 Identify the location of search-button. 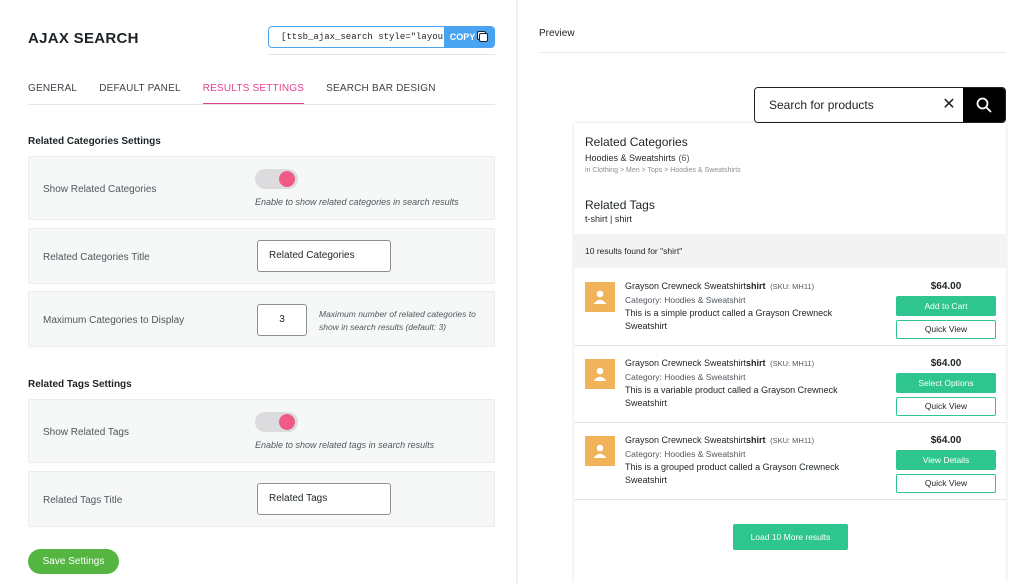
(984, 105).